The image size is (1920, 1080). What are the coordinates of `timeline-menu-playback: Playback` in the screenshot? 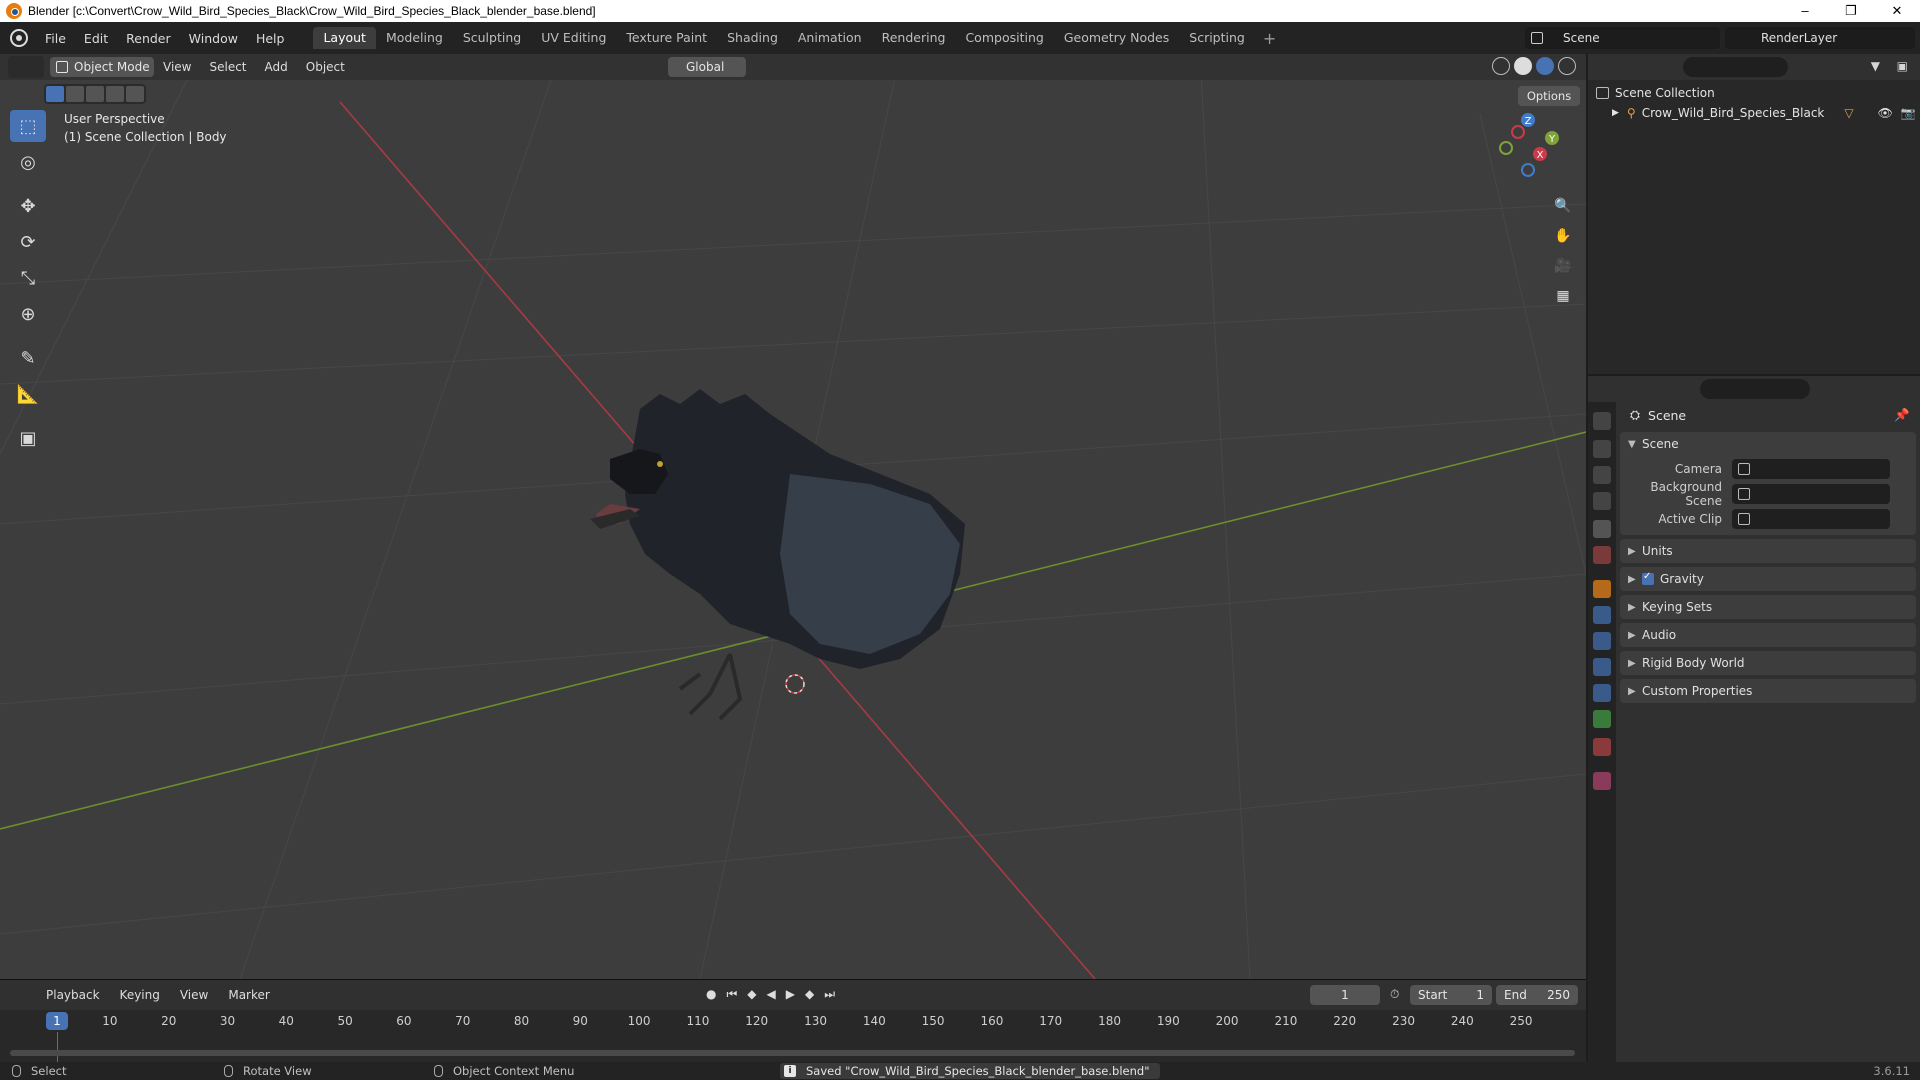 It's located at (73, 995).